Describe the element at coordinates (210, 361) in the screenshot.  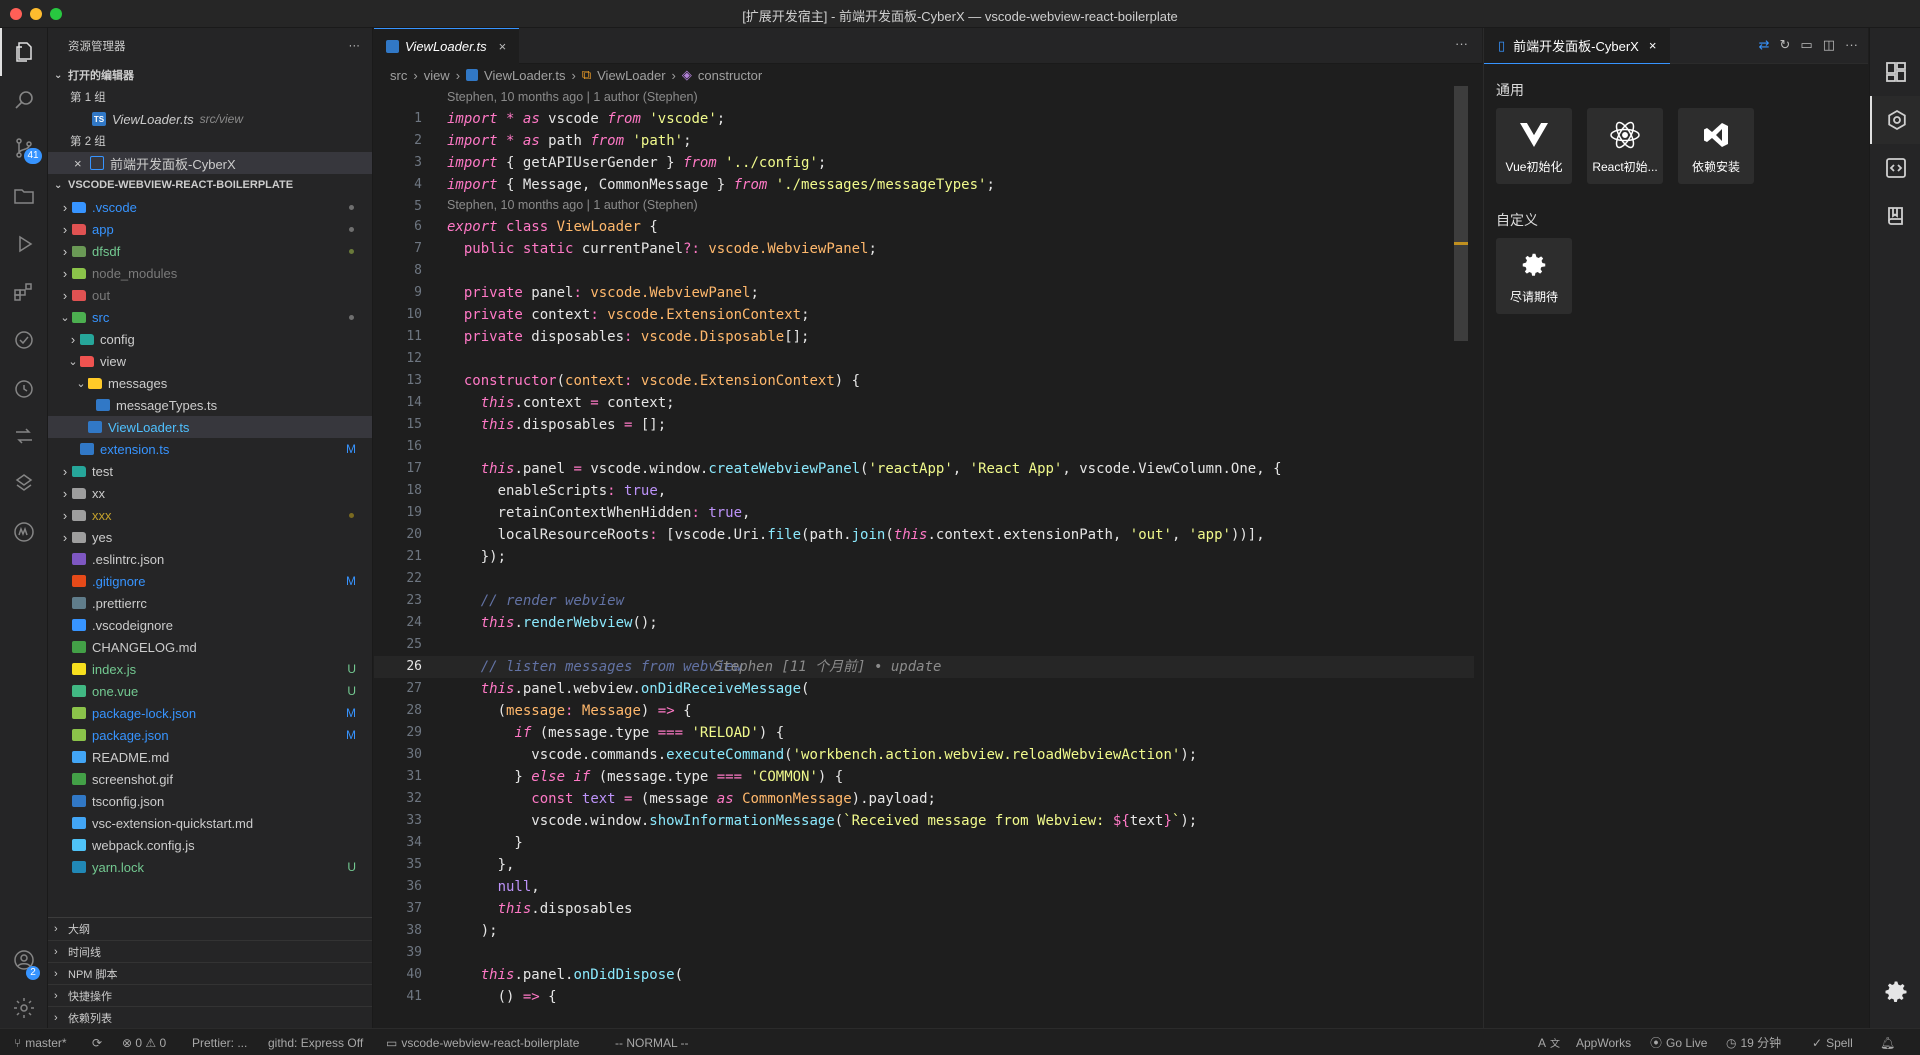
I see `folder-tree-item: ⌄ view` at that location.